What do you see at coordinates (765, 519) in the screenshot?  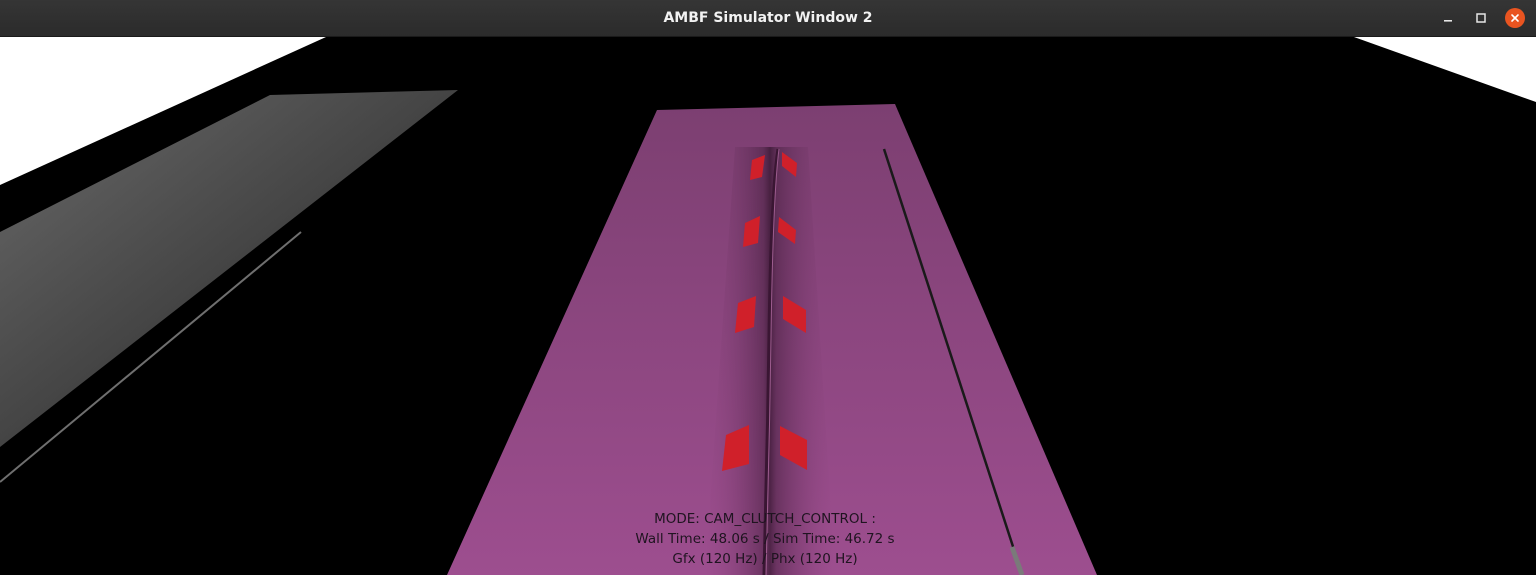 I see `mode-text: MODE: CAM_CLUTCH_CONTROL :` at bounding box center [765, 519].